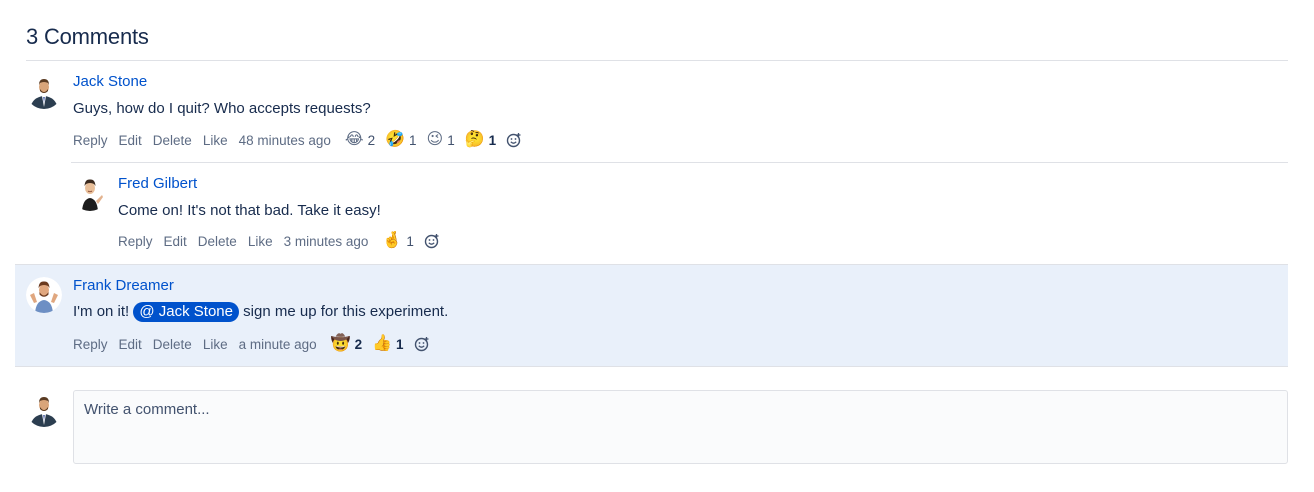 The width and height of the screenshot is (1314, 492). I want to click on reaction-joy: 😂 2, so click(360, 140).